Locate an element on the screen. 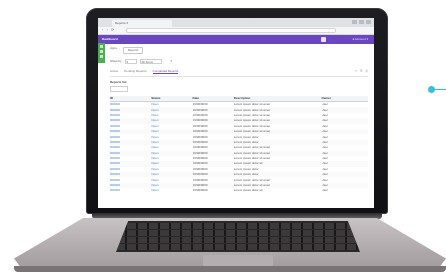 This screenshot has width=446, height=276. table-tools: ↗ ☰ ⎘ is located at coordinates (361, 71).